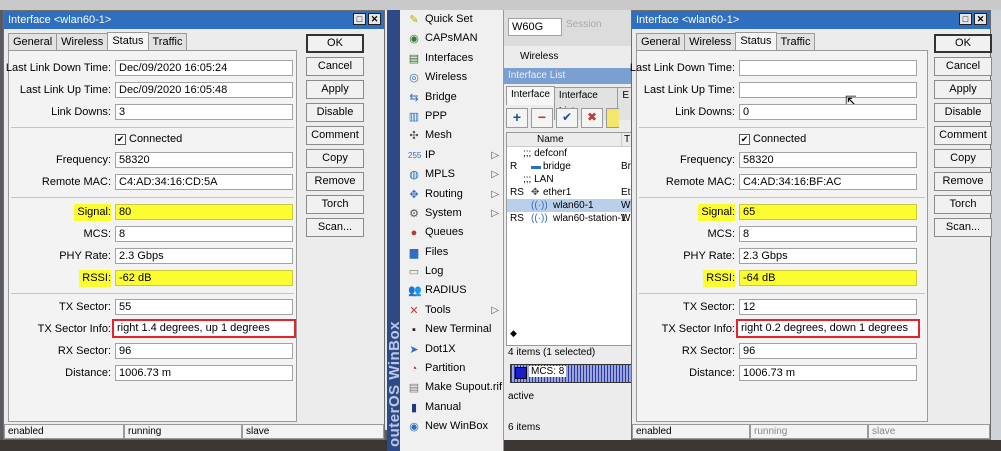 The width and height of the screenshot is (1001, 451). I want to click on interface-list-titlebar: Interface List, so click(568, 76).